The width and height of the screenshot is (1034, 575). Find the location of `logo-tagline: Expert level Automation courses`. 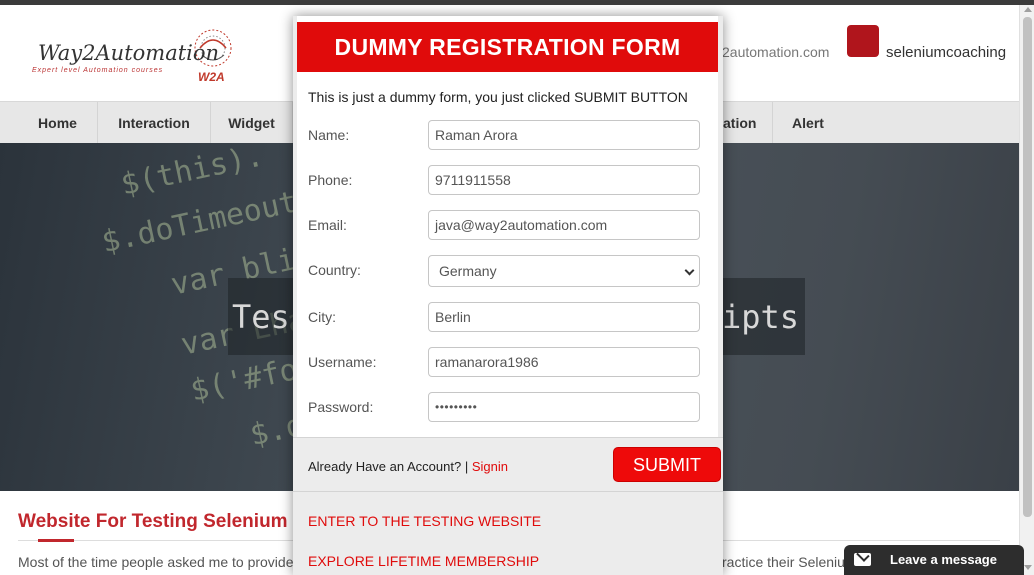

logo-tagline: Expert level Automation courses is located at coordinates (98, 70).